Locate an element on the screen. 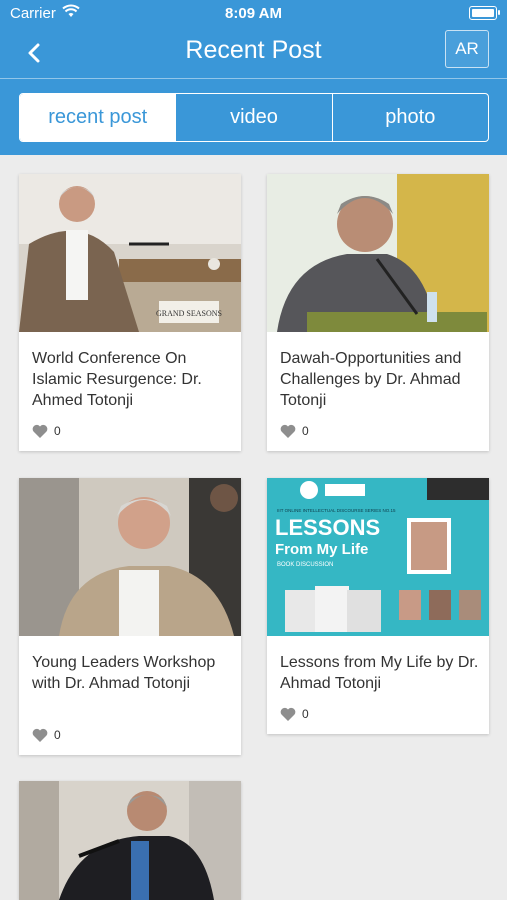  tab-video: video is located at coordinates (253, 117).